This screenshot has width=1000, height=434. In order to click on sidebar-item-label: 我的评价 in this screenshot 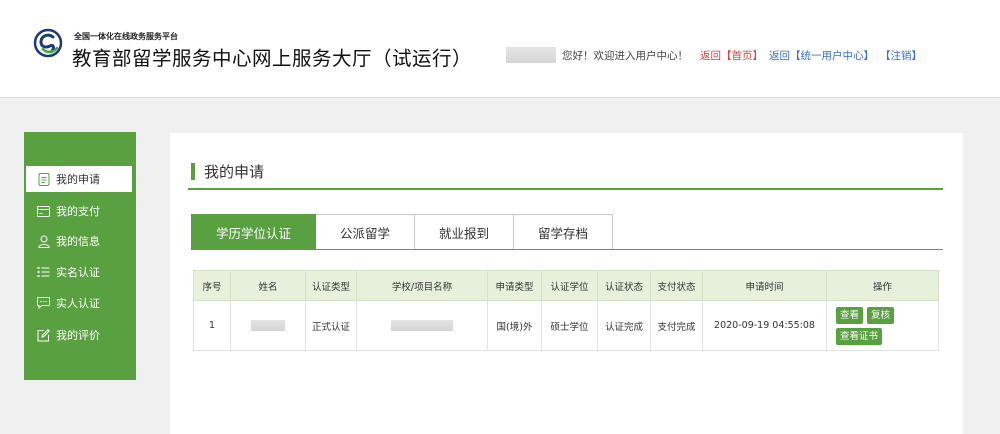, I will do `click(78, 335)`.